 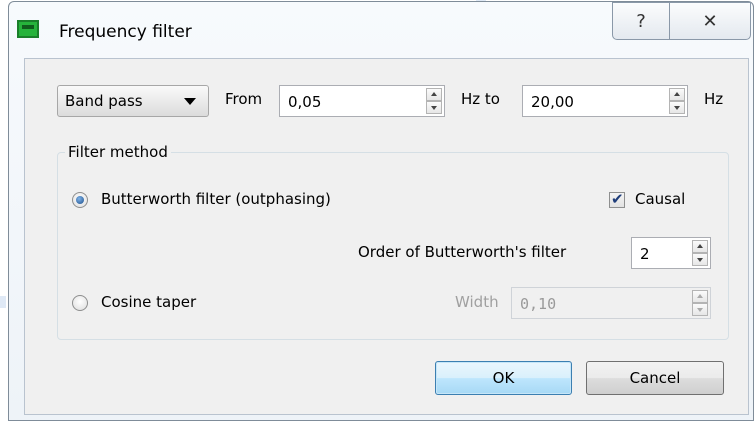 I want to click on from-frequency-value: 0,05, so click(x=305, y=102).